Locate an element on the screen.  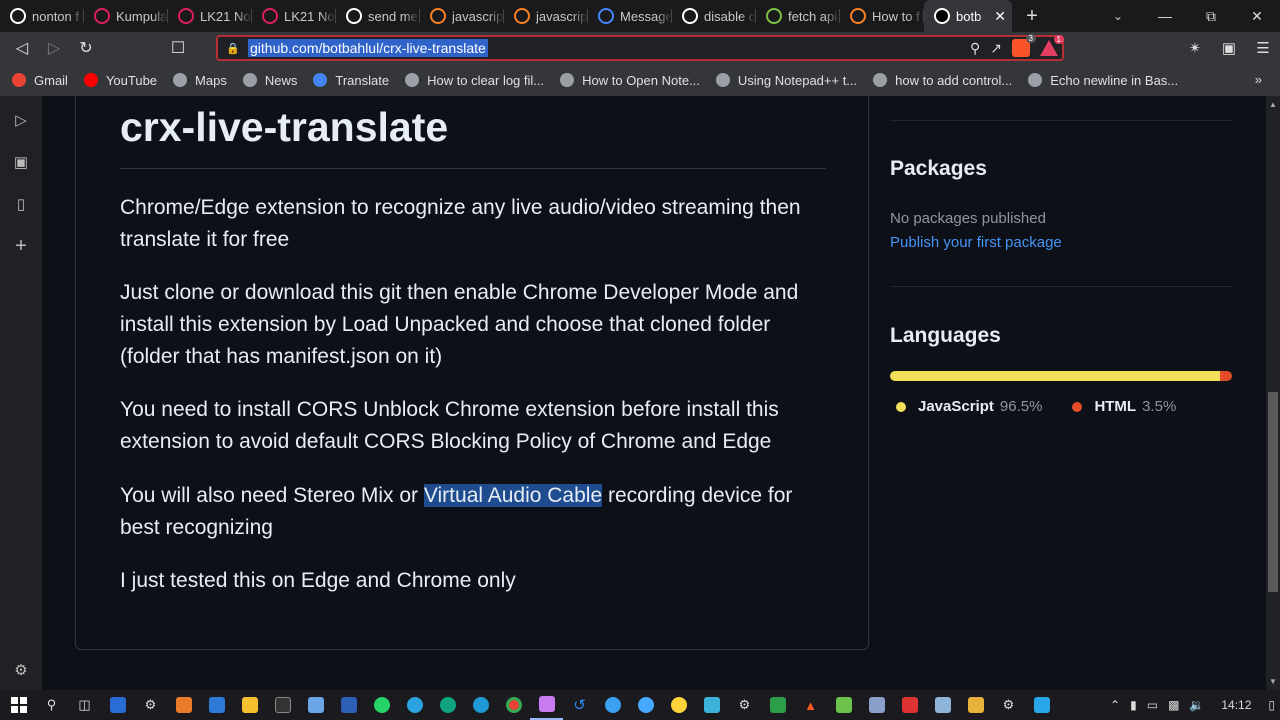
new-tab-button: + is located at coordinates (1032, 16).